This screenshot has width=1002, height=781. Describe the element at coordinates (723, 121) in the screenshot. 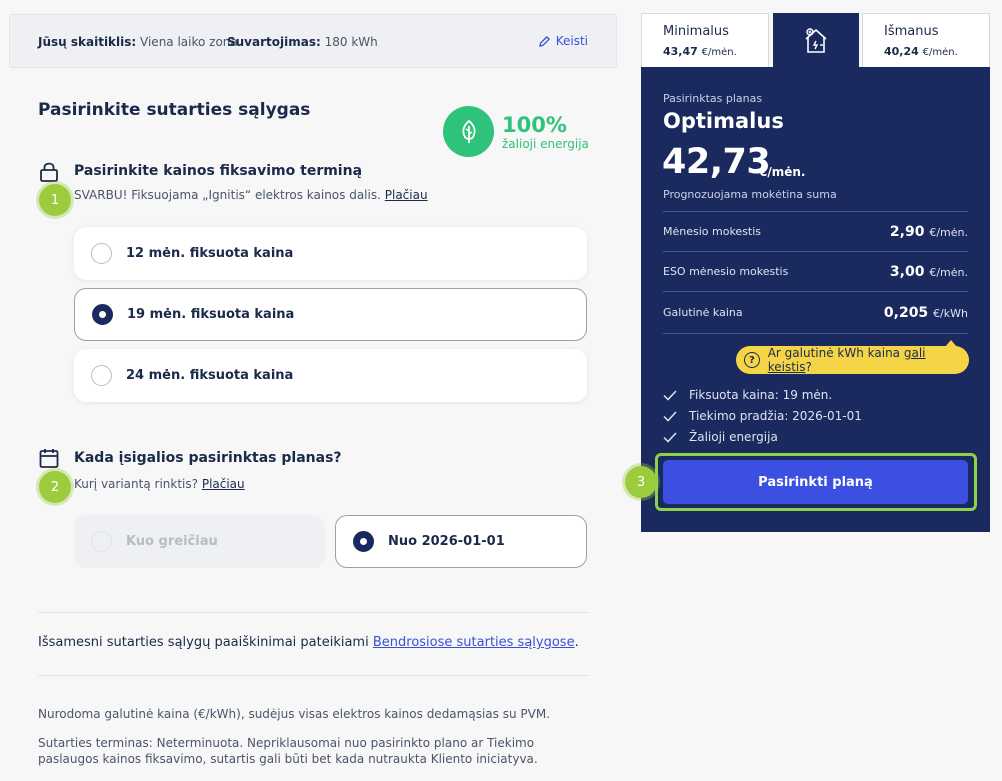

I see `plan-name: Optimalus` at that location.